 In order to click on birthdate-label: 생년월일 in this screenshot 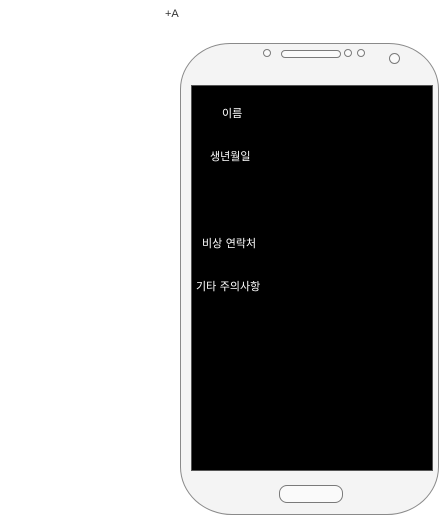, I will do `click(230, 156)`.